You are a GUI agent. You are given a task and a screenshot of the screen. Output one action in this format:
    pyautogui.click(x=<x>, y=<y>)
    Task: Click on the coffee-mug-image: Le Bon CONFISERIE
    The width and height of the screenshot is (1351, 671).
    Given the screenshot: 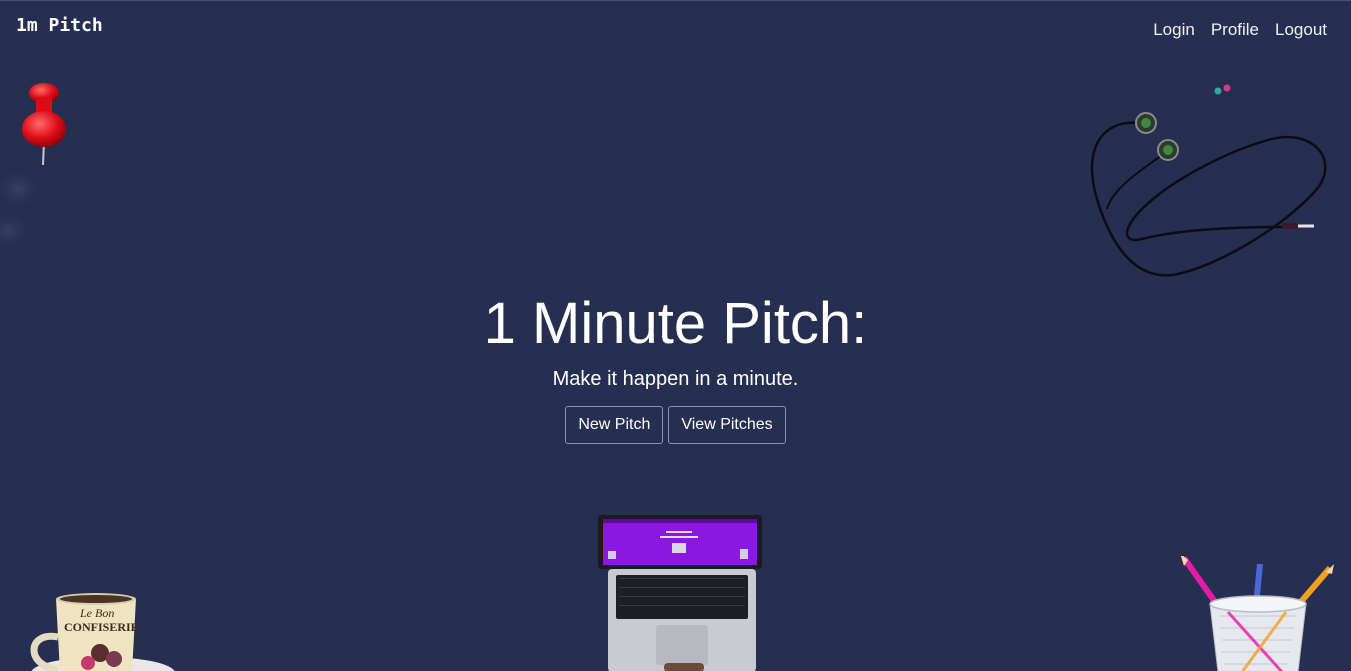 What is the action you would take?
    pyautogui.click(x=102, y=632)
    